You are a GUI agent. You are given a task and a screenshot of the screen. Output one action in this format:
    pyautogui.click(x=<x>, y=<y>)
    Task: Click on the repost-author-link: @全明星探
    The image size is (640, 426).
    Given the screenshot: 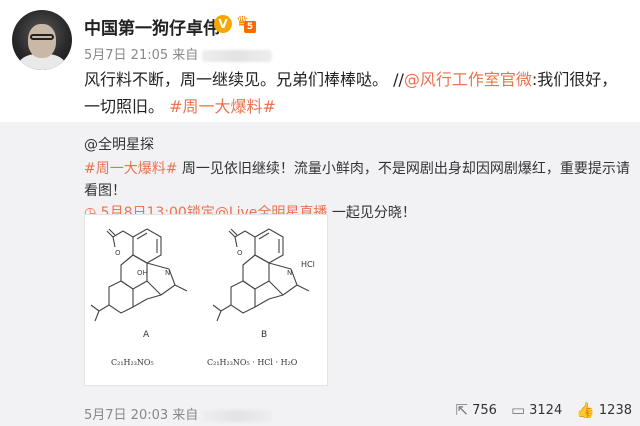 What is the action you would take?
    pyautogui.click(x=119, y=145)
    